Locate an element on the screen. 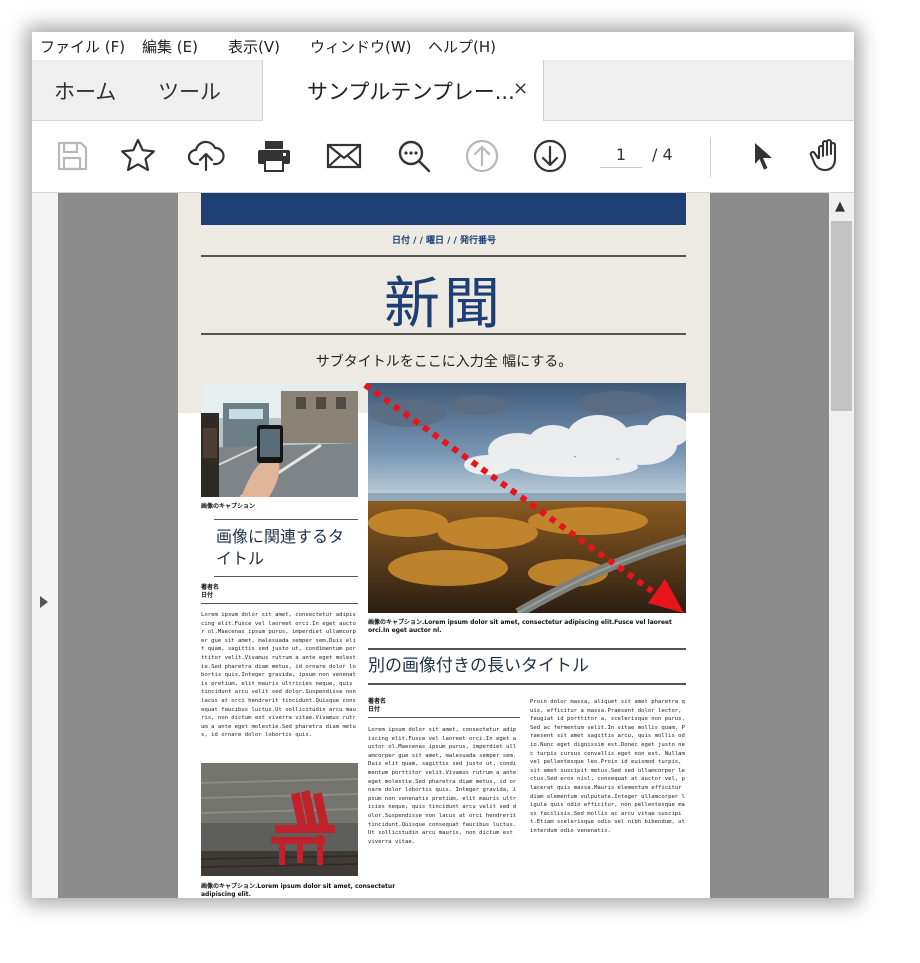 Image resolution: width=920 pixels, height=963 pixels. left-title-rule-top is located at coordinates (286, 519).